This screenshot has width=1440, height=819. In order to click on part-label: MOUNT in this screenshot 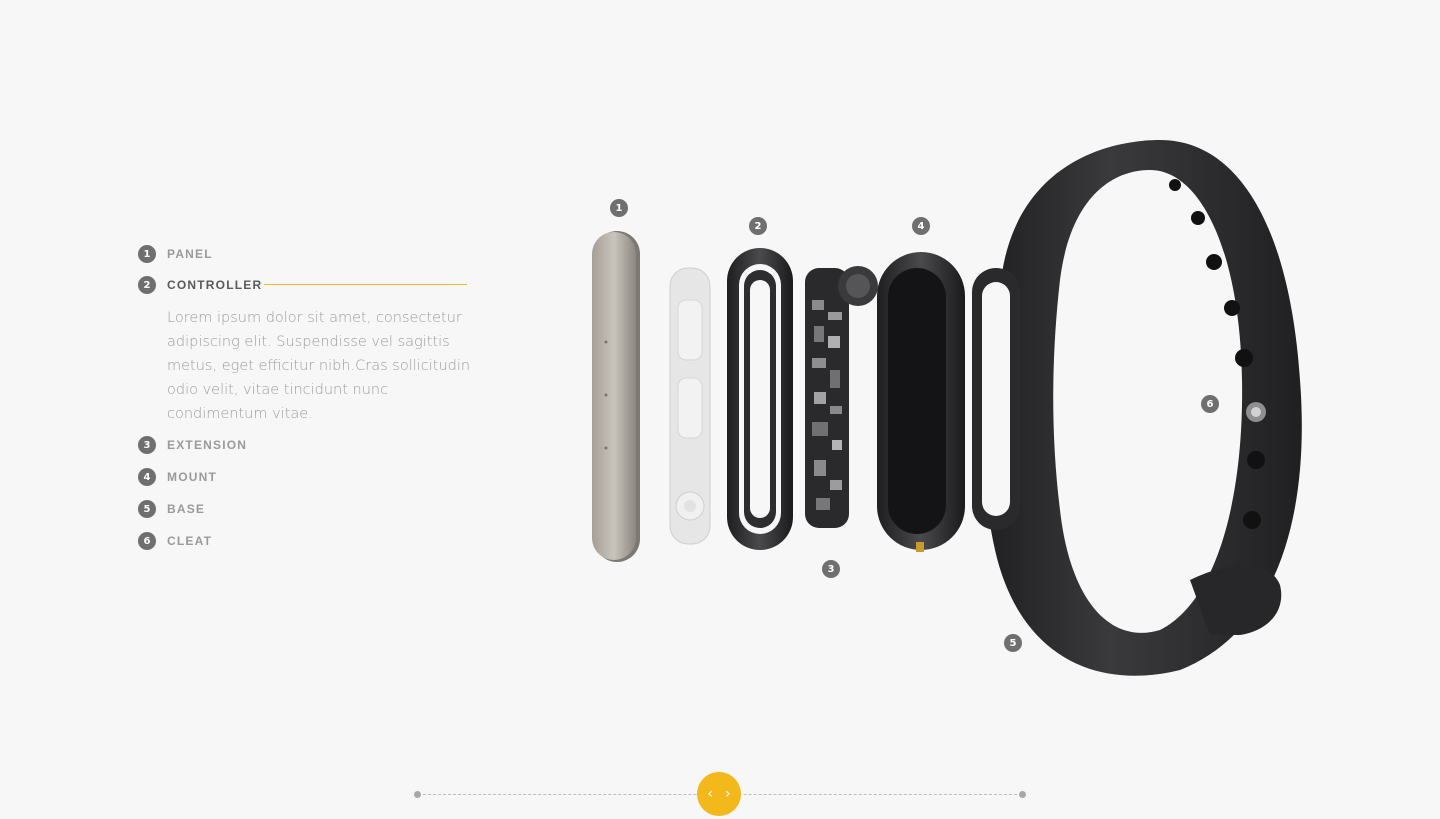, I will do `click(192, 477)`.